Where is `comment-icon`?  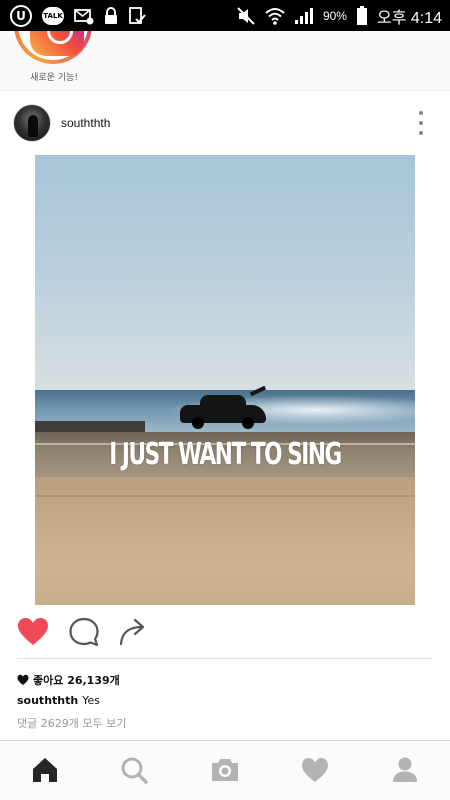
comment-icon is located at coordinates (84, 632).